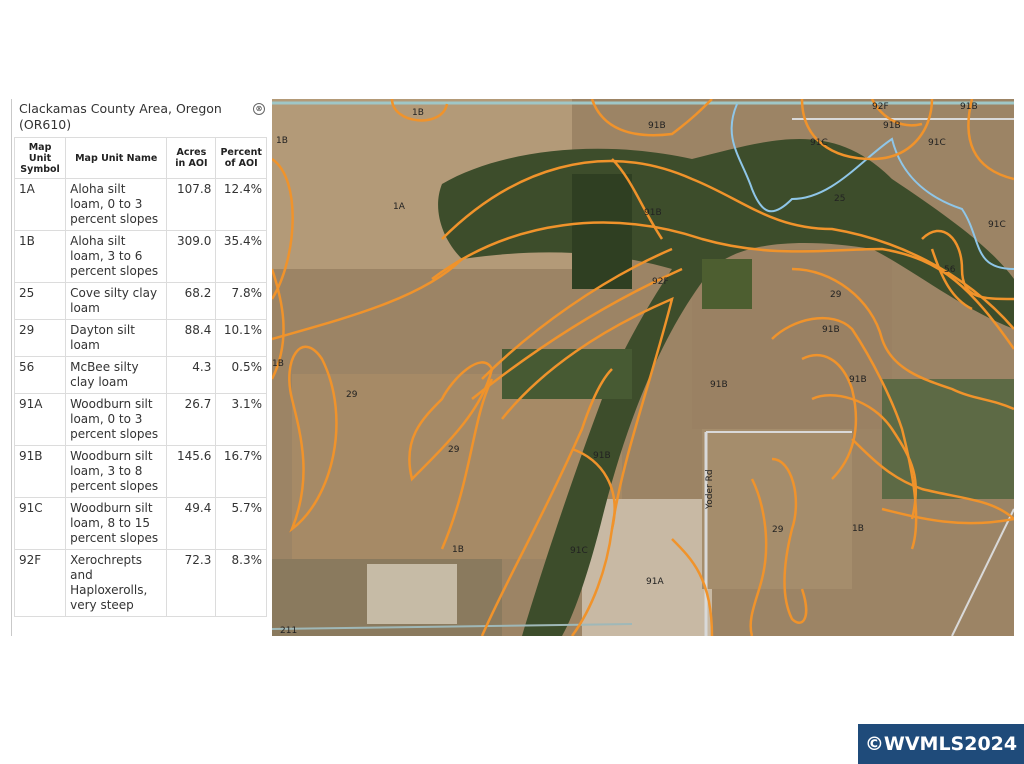 This screenshot has width=1024, height=764. Describe the element at coordinates (191, 375) in the screenshot. I see `row-acres: 4.3` at that location.